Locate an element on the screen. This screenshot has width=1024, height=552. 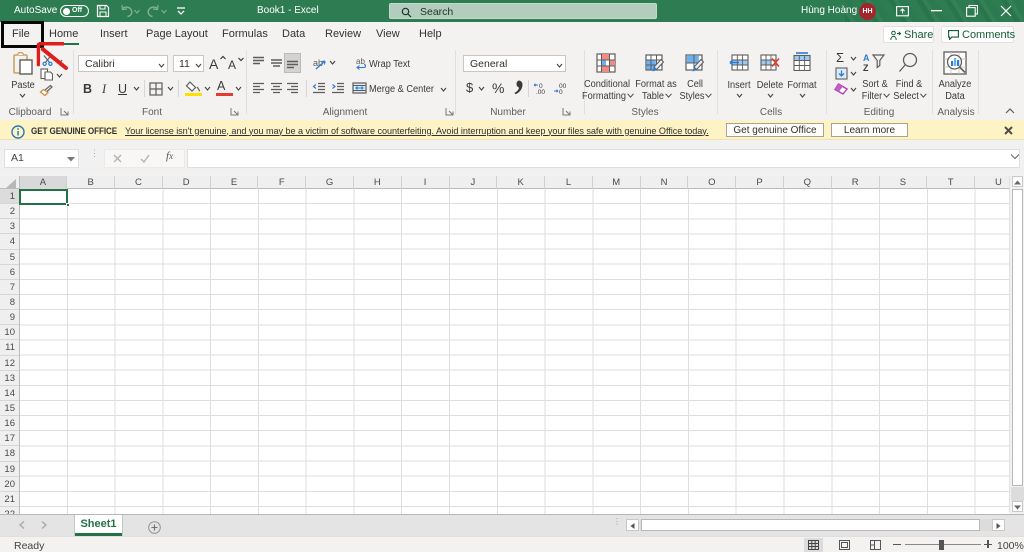
svg-text: 0 is located at coordinates (561, 92).